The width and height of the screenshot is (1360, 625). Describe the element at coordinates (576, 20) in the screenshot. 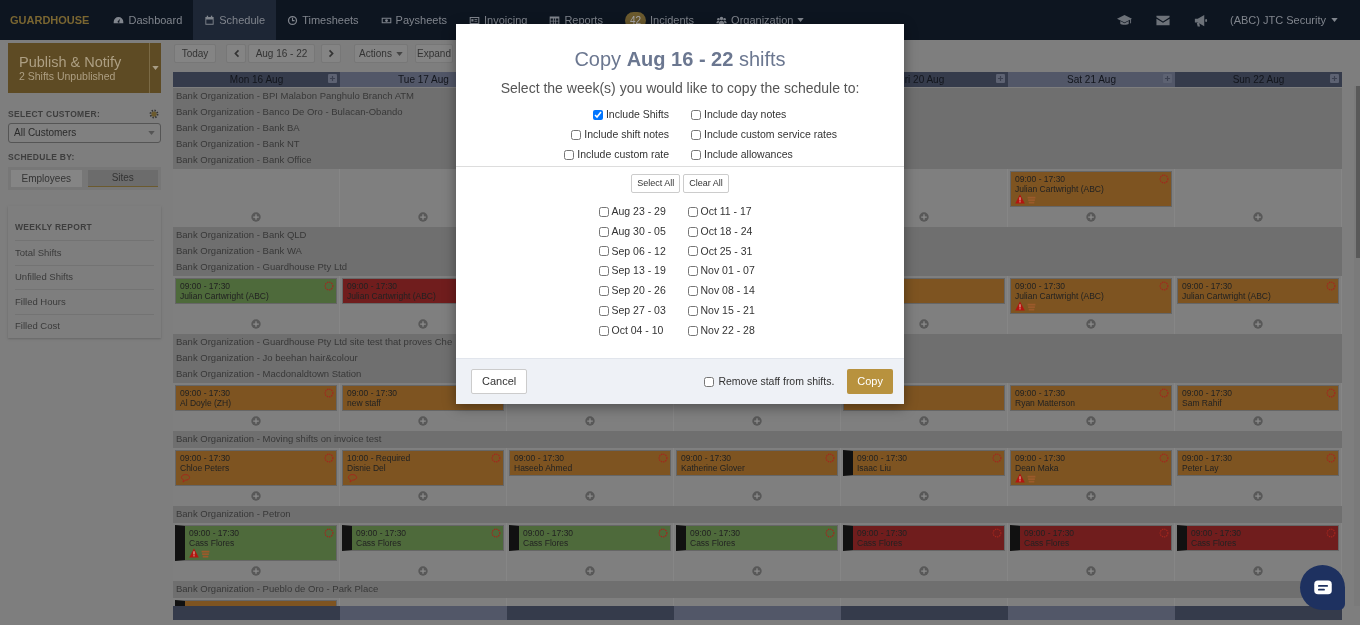

I see `nav-link: Reports` at that location.